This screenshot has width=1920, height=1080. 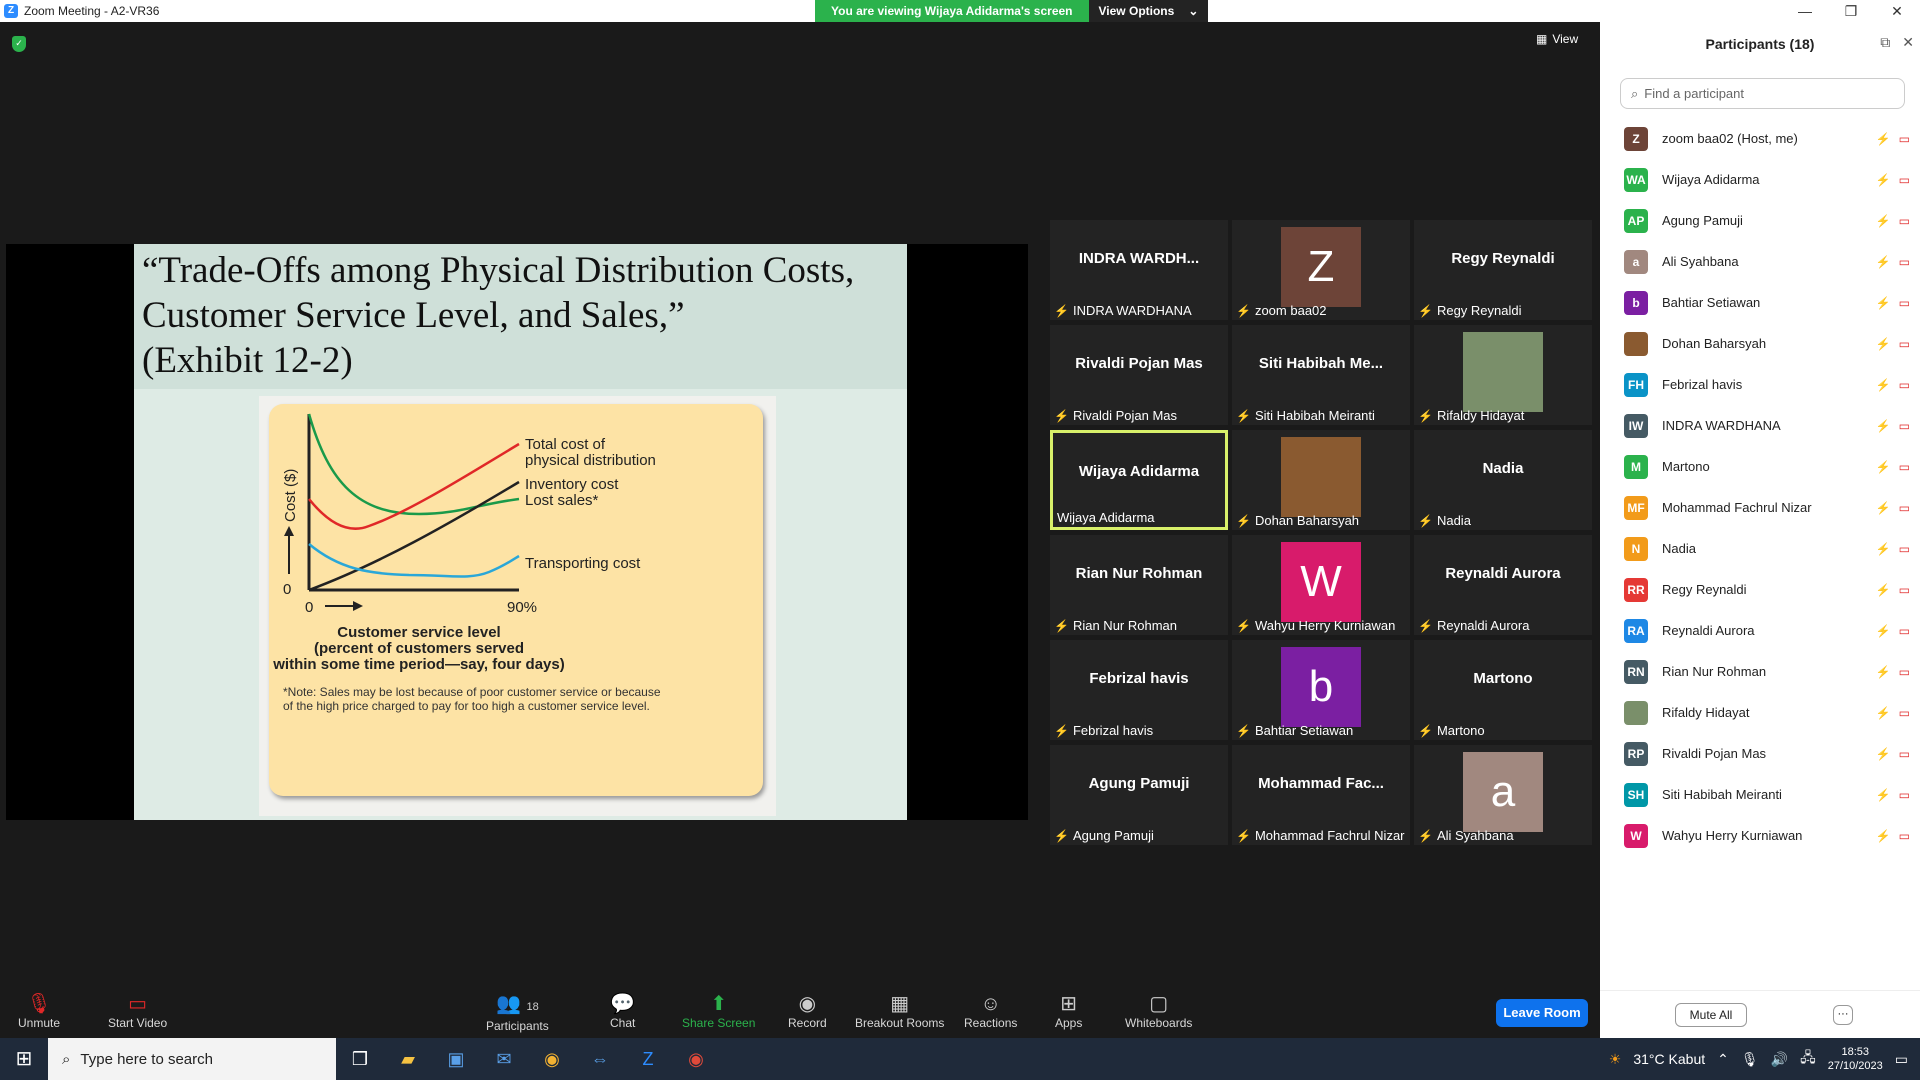 What do you see at coordinates (1855, 1059) in the screenshot?
I see `clock: 18:53 27/10/2023` at bounding box center [1855, 1059].